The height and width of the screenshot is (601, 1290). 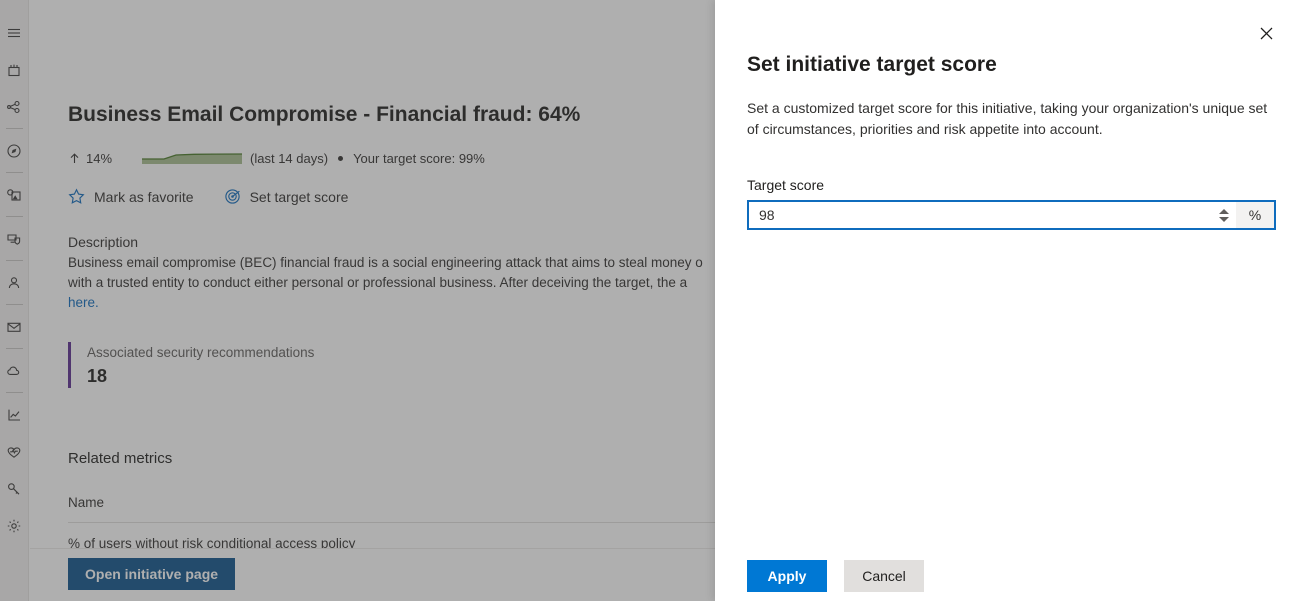 What do you see at coordinates (14, 370) in the screenshot?
I see `cloud-icon` at bounding box center [14, 370].